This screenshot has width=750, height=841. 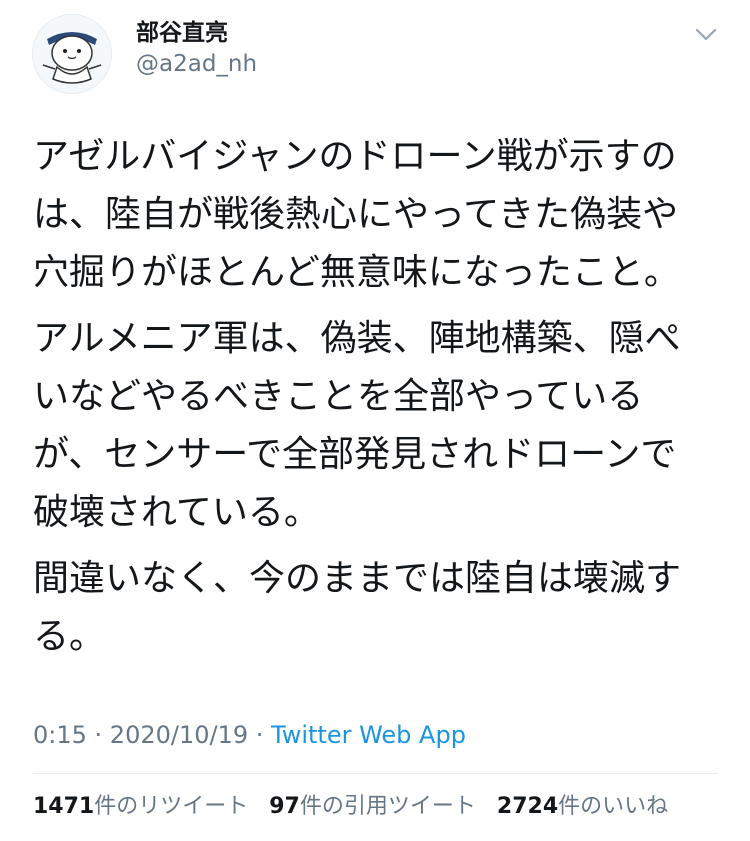 I want to click on tweet-source-link: Twitter Web App, so click(x=368, y=735).